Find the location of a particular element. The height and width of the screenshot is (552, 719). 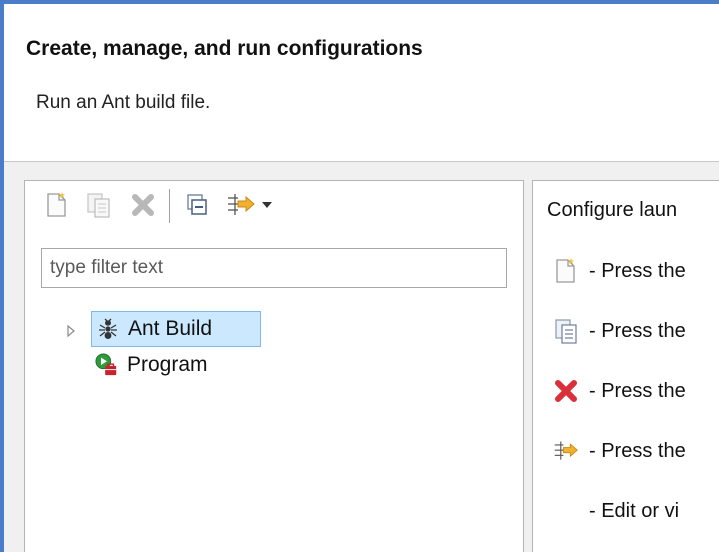

toolbar-separator is located at coordinates (169, 206).